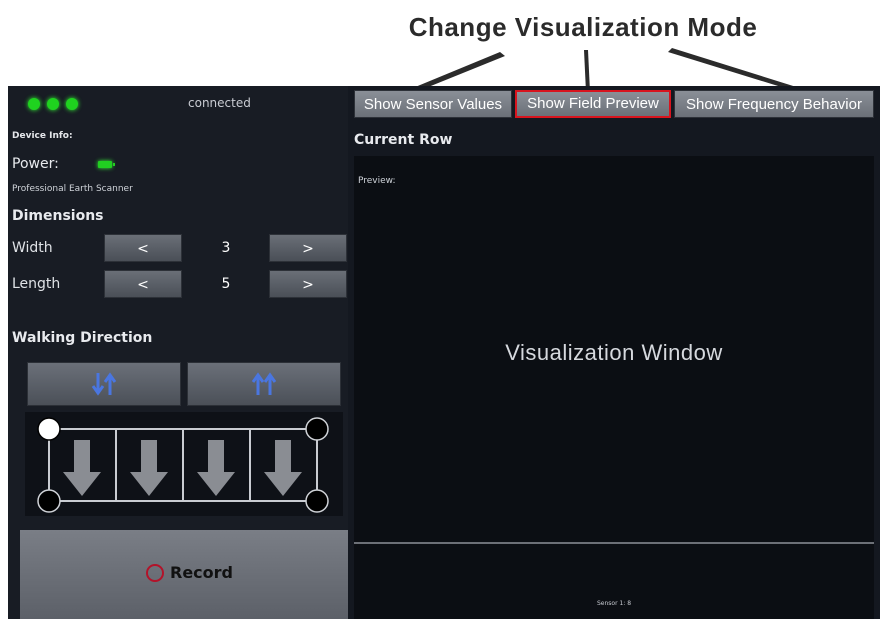  Describe the element at coordinates (433, 104) in the screenshot. I see `tab-sensor-values: Show Sensor Values` at that location.